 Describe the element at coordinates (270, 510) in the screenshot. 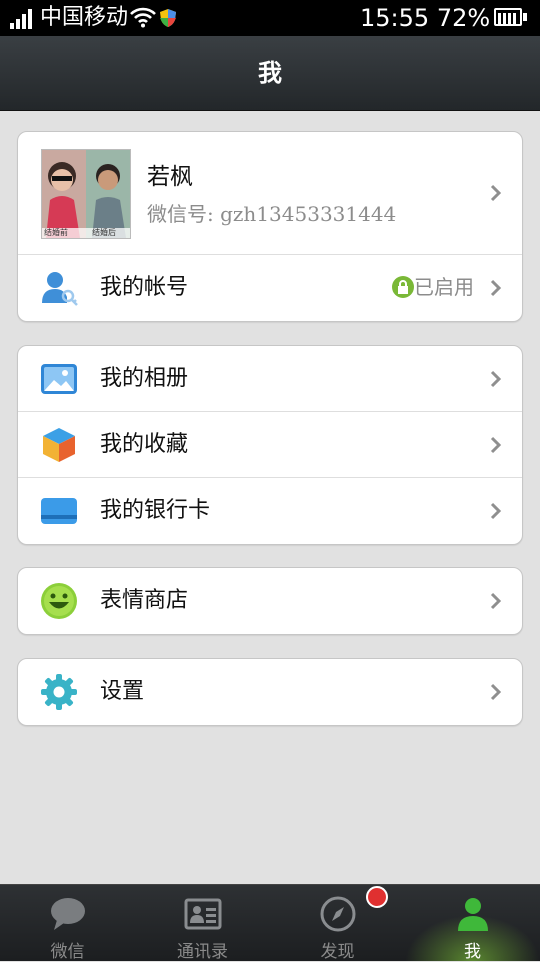

I see `menu-item-bank-card: 我的银行卡` at that location.